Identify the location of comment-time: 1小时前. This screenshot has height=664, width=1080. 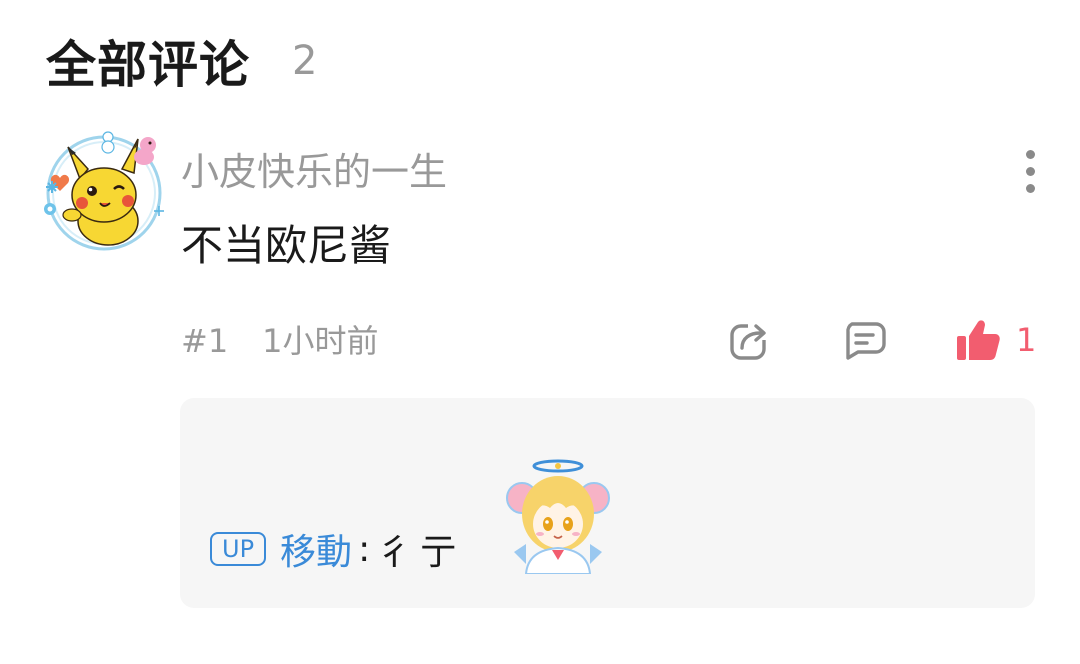
(320, 341).